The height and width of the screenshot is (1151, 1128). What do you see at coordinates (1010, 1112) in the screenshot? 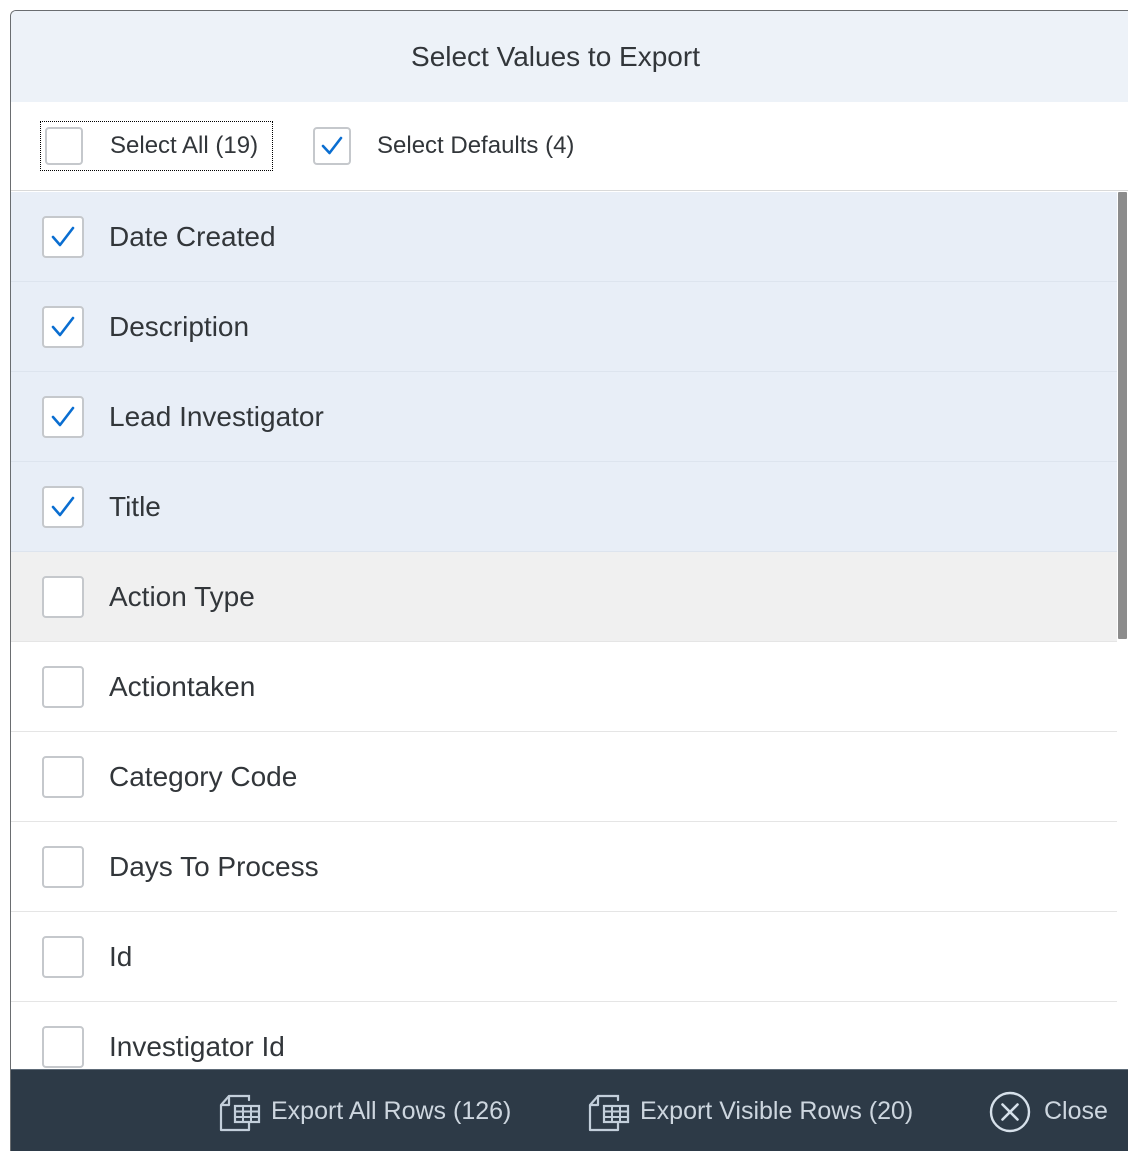
I see `circle-x-icon` at bounding box center [1010, 1112].